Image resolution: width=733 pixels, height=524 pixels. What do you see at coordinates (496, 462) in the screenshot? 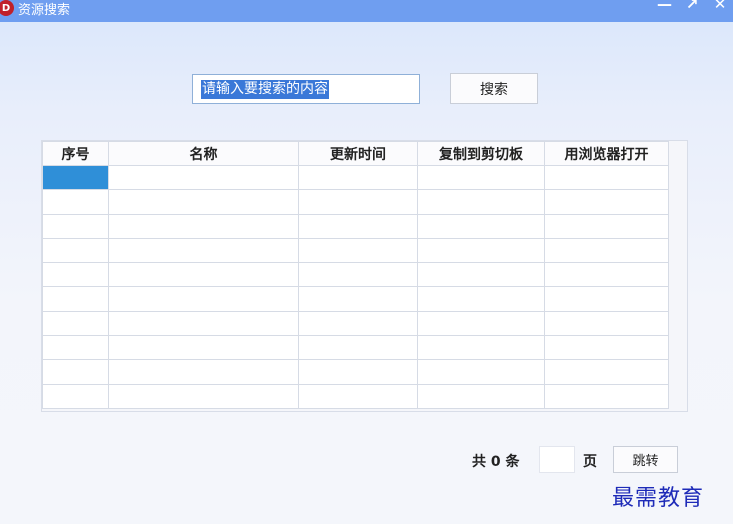
I see `total-count-label: 共 0 条` at bounding box center [496, 462].